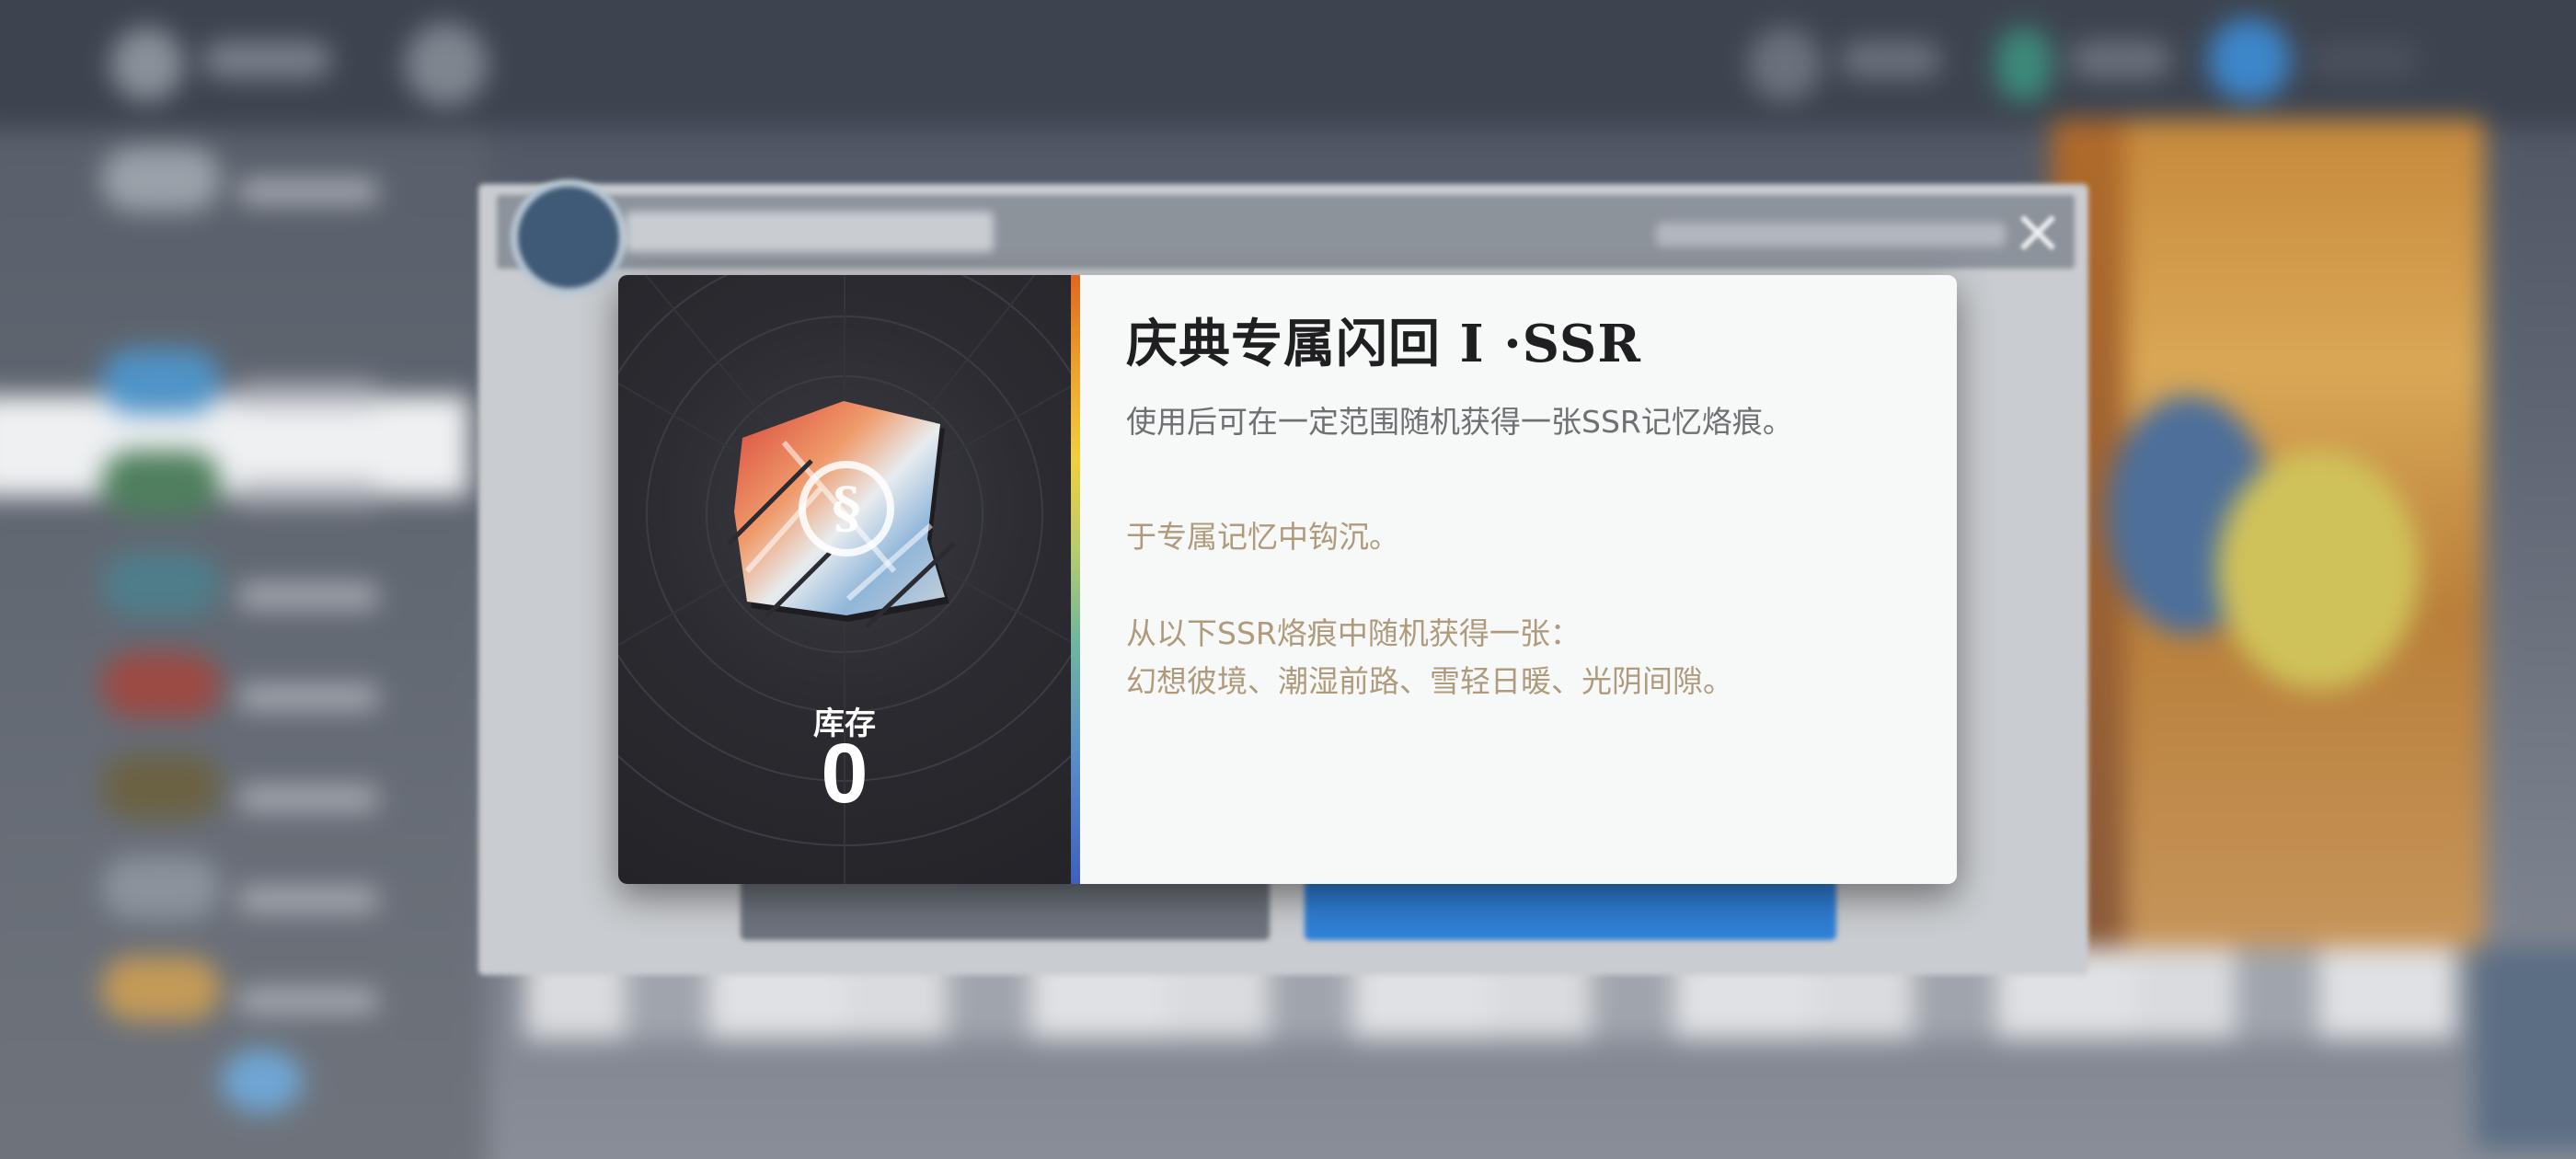 This screenshot has width=2576, height=1159. I want to click on item-preview-panel: § 库存 0, so click(844, 579).